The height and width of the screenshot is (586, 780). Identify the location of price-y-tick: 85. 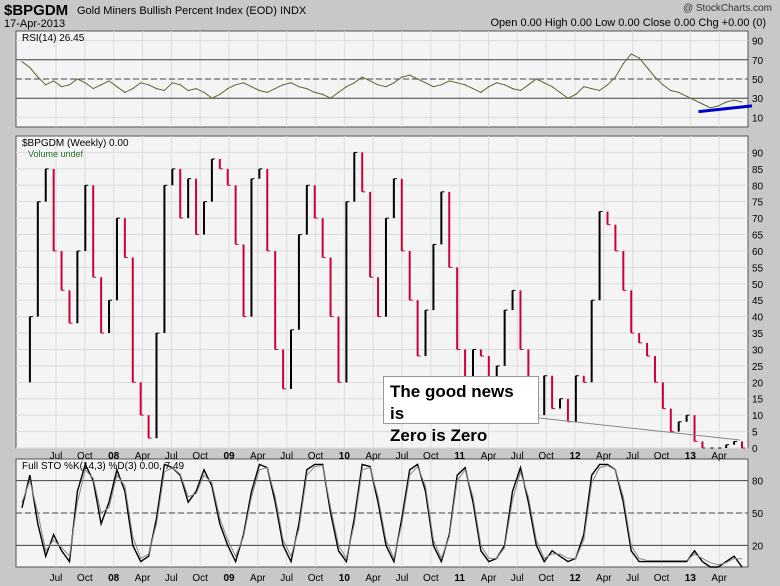
(758, 170).